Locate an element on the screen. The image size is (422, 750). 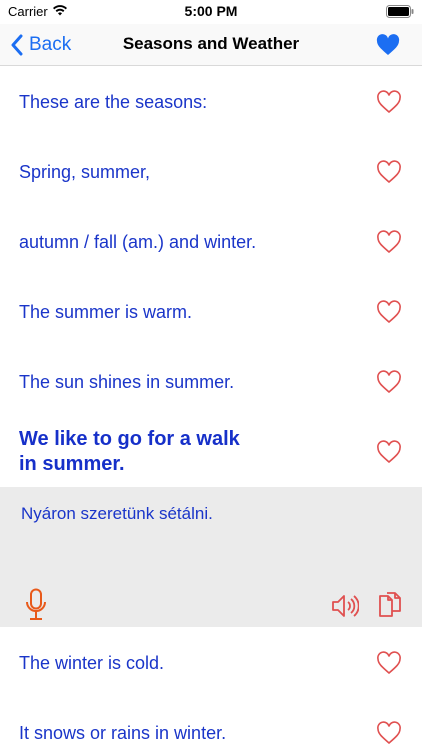
phrase-text: These are the seasons: is located at coordinates (113, 102).